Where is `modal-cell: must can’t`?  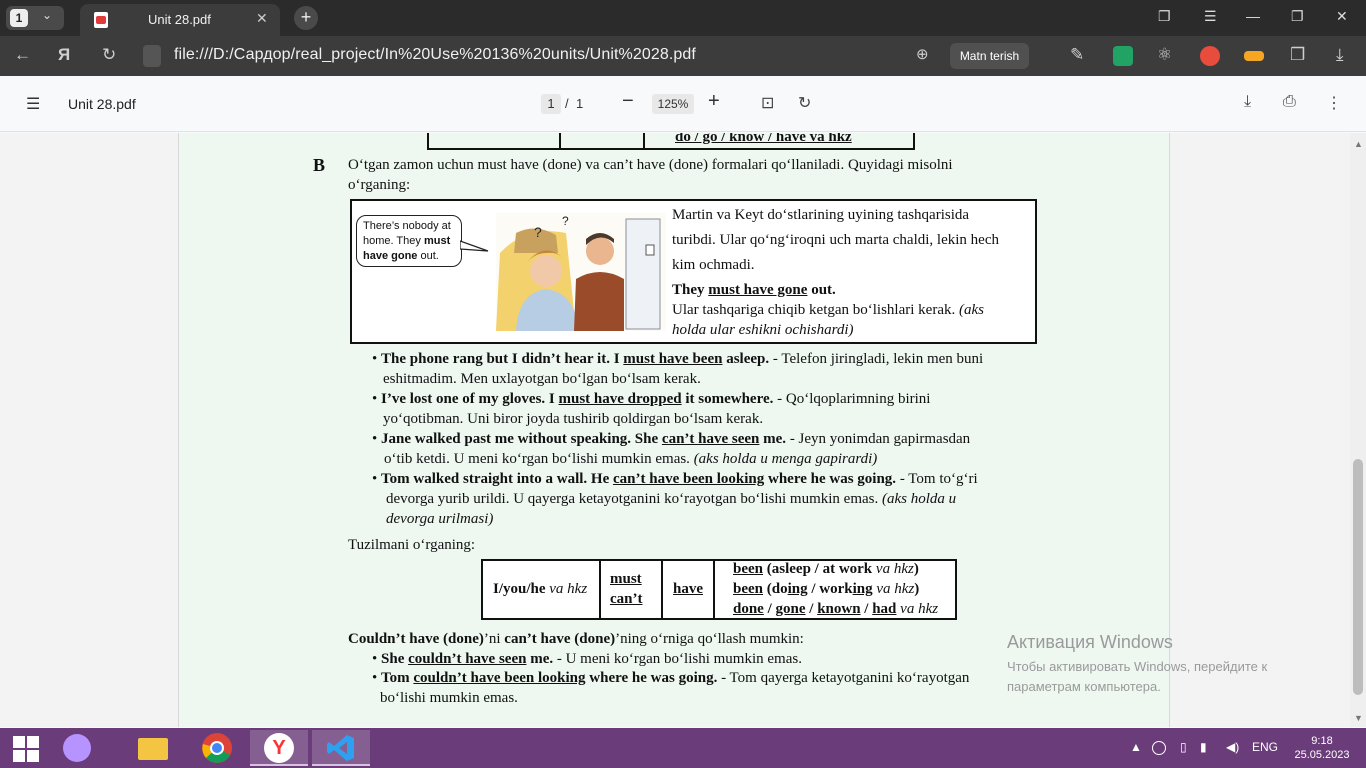
modal-cell: must can’t is located at coordinates (632, 589).